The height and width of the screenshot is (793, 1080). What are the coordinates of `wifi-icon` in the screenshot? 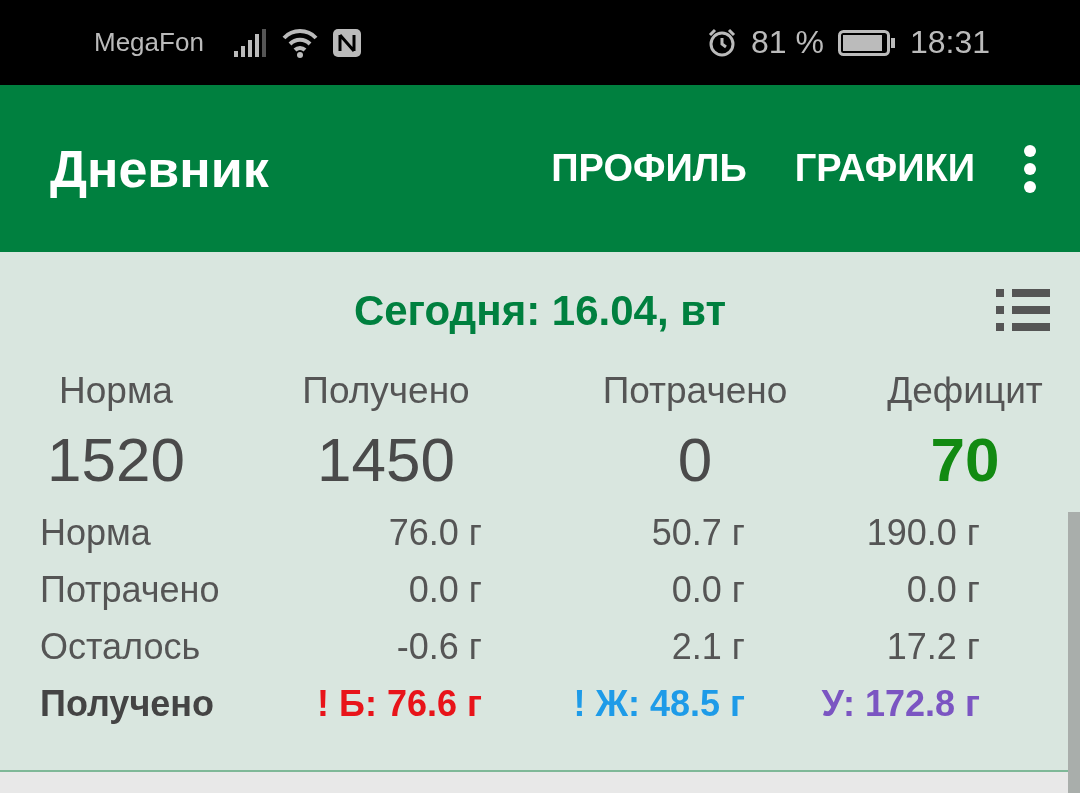 It's located at (299, 42).